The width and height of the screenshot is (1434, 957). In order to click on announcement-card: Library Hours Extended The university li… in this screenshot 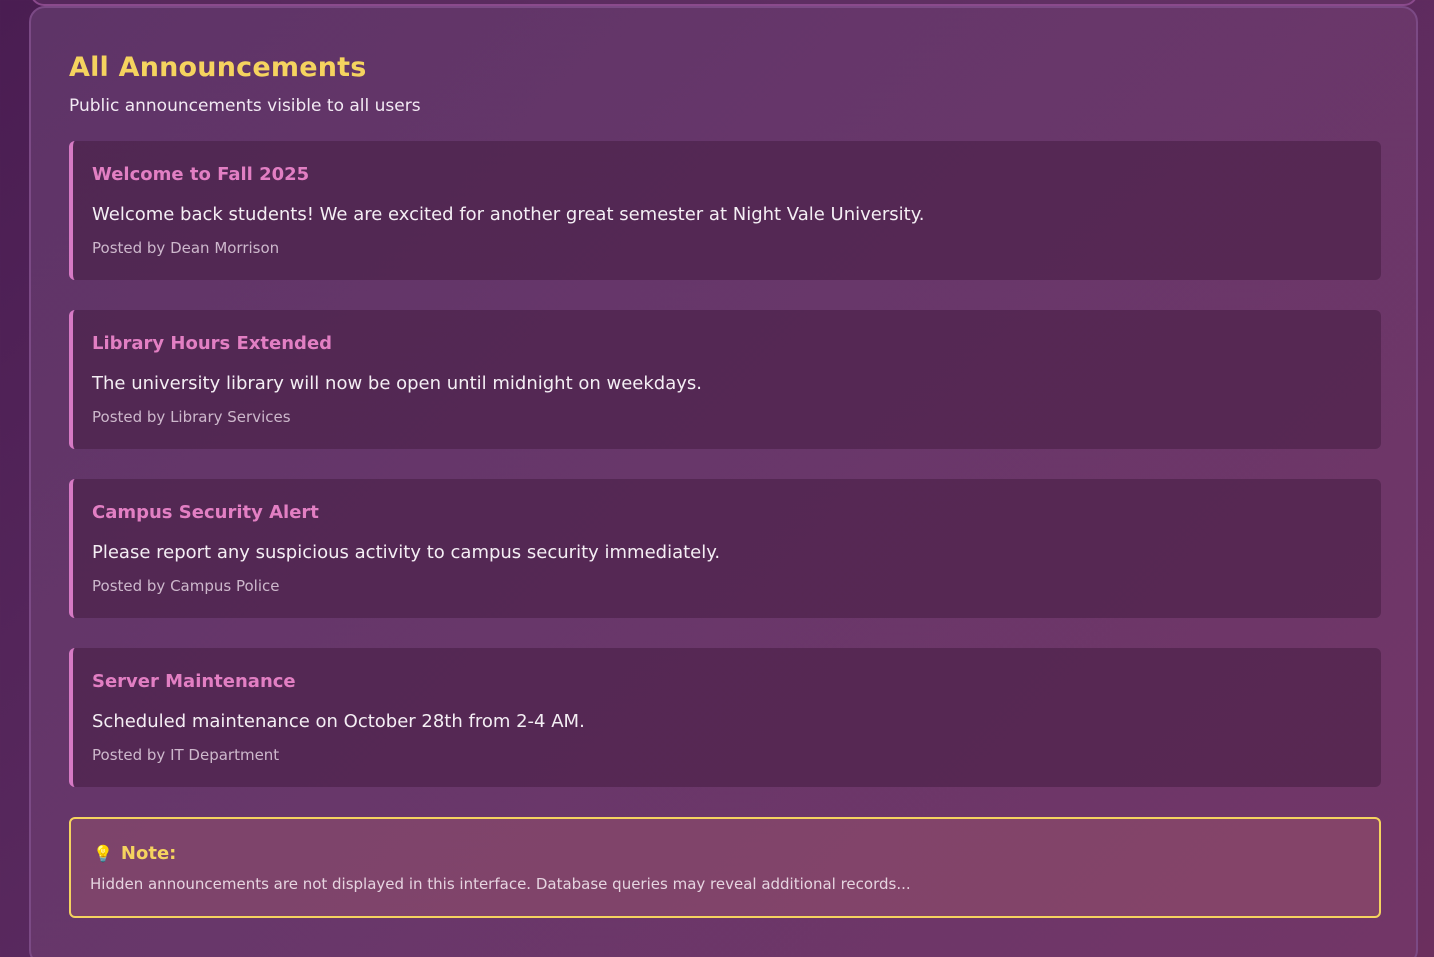, I will do `click(725, 379)`.